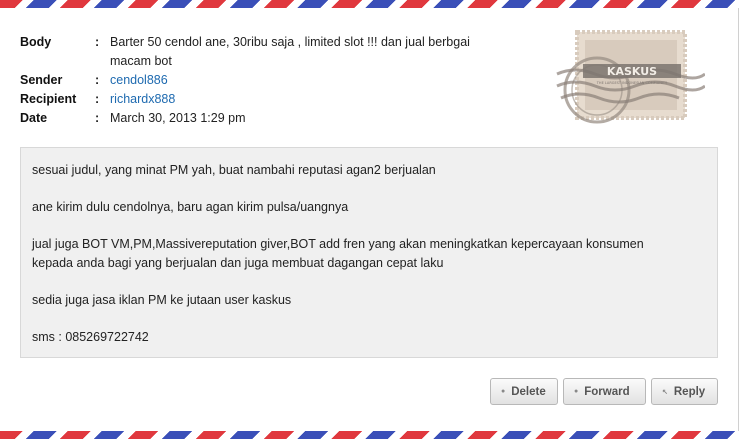 This screenshot has width=739, height=439. What do you see at coordinates (632, 83) in the screenshot?
I see `stamp-tagline: THE LARGEST INDONESIAN COMMUNITY` at bounding box center [632, 83].